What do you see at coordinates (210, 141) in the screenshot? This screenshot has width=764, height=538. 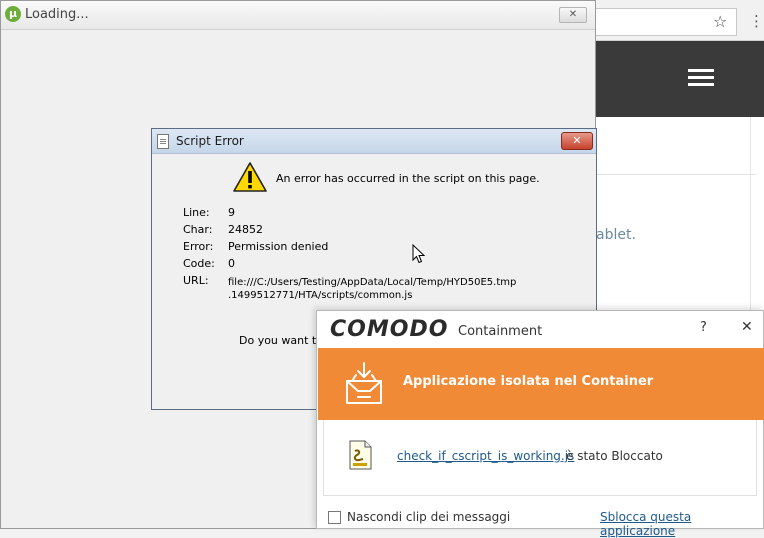 I see `script-error-title: Script Error` at bounding box center [210, 141].